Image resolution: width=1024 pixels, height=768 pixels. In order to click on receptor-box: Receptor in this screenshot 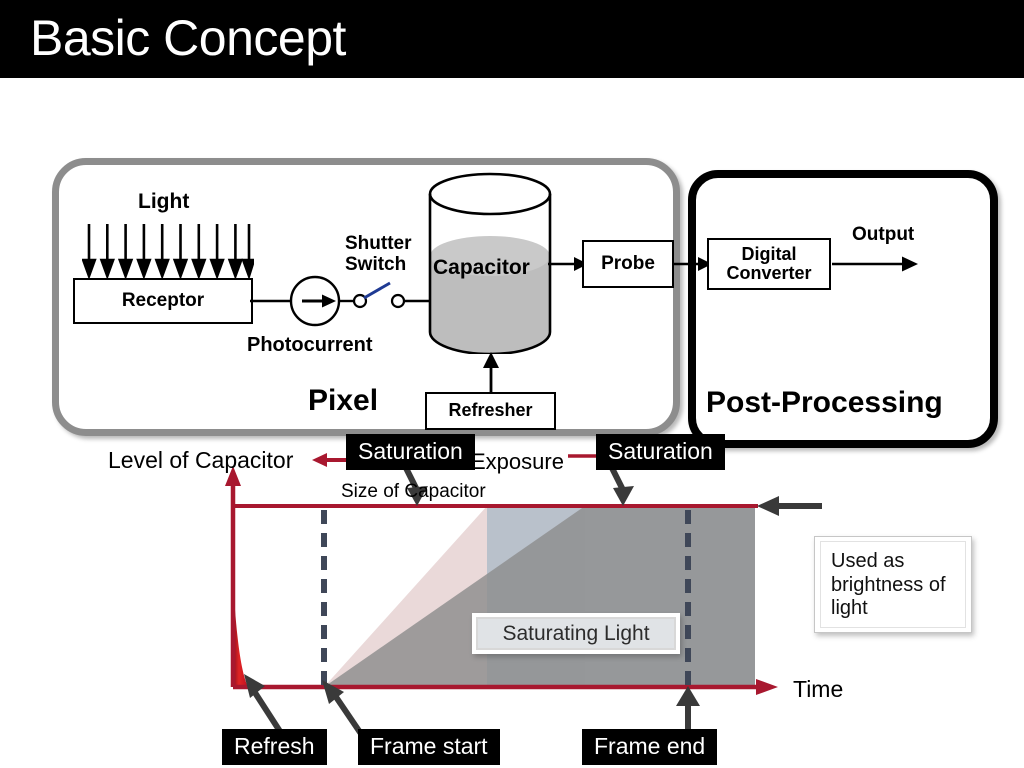, I will do `click(163, 301)`.